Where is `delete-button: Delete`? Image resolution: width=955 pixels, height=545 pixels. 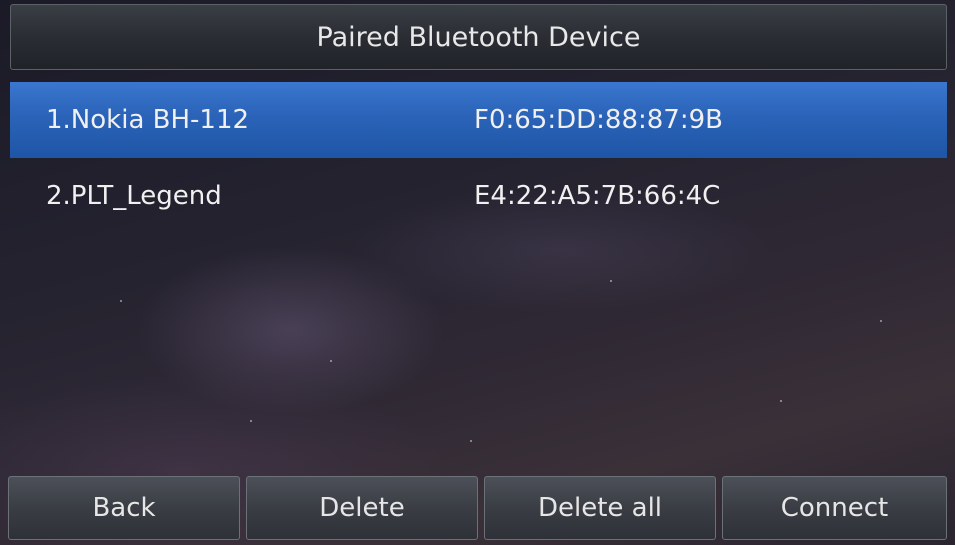
delete-button: Delete is located at coordinates (362, 508).